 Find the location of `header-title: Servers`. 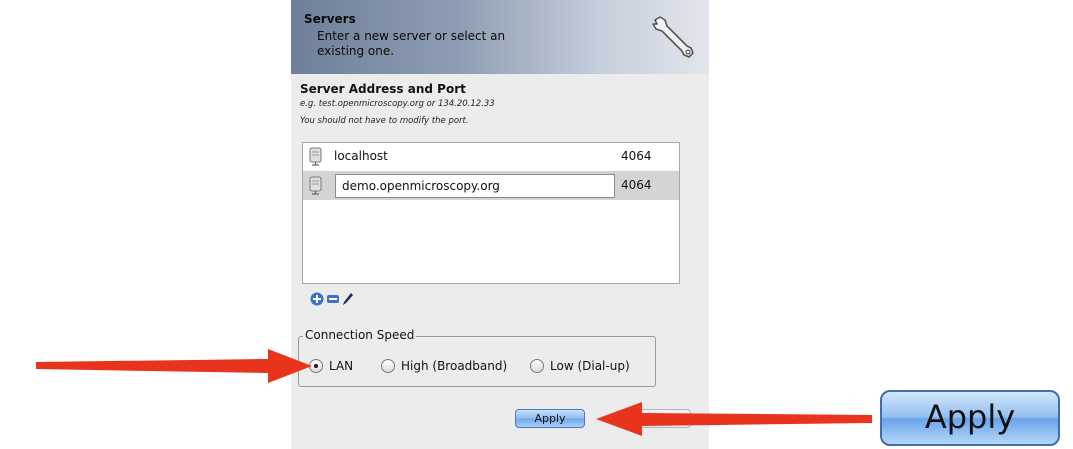

header-title: Servers is located at coordinates (330, 19).